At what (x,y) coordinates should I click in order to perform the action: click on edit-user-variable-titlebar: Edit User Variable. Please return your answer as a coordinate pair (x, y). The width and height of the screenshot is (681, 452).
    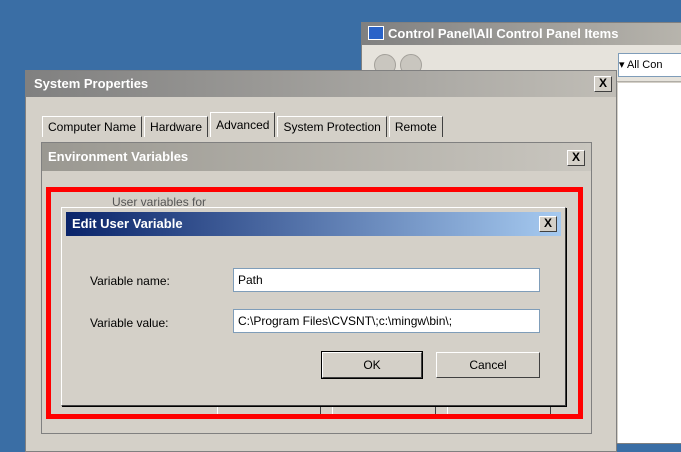
    Looking at the image, I should click on (313, 224).